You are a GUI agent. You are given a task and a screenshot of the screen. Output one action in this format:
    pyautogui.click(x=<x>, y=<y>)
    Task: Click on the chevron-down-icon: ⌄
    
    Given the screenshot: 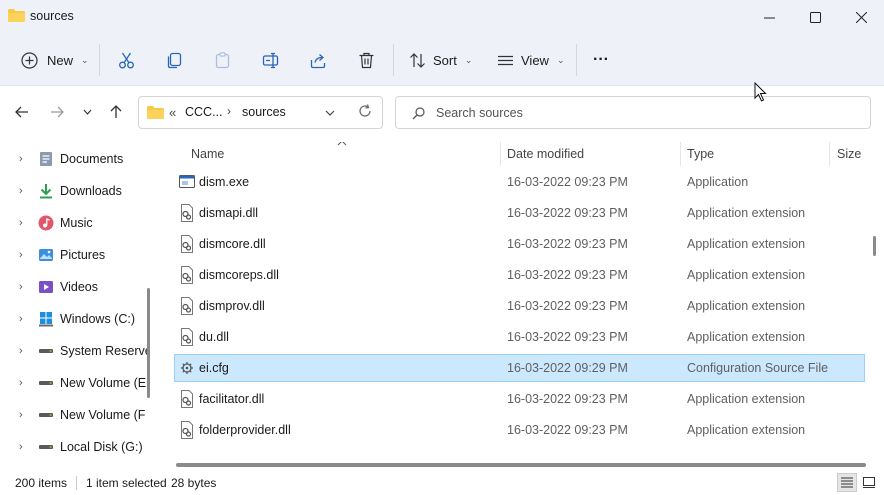 What is the action you would take?
    pyautogui.click(x=560, y=59)
    